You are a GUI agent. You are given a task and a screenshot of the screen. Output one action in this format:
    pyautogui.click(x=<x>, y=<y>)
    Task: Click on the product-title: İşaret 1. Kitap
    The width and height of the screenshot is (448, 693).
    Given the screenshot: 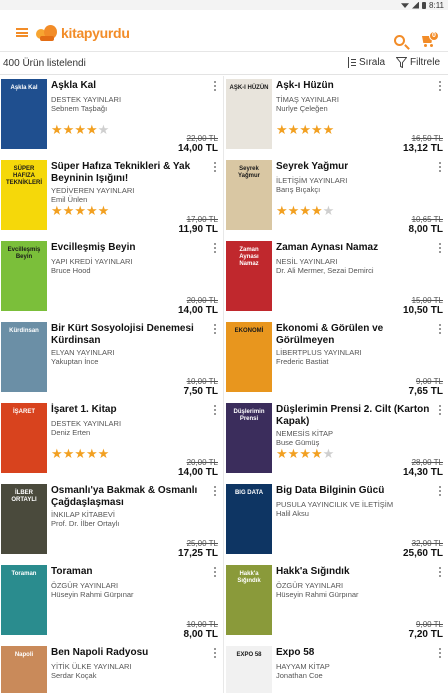 What is the action you would take?
    pyautogui.click(x=128, y=410)
    